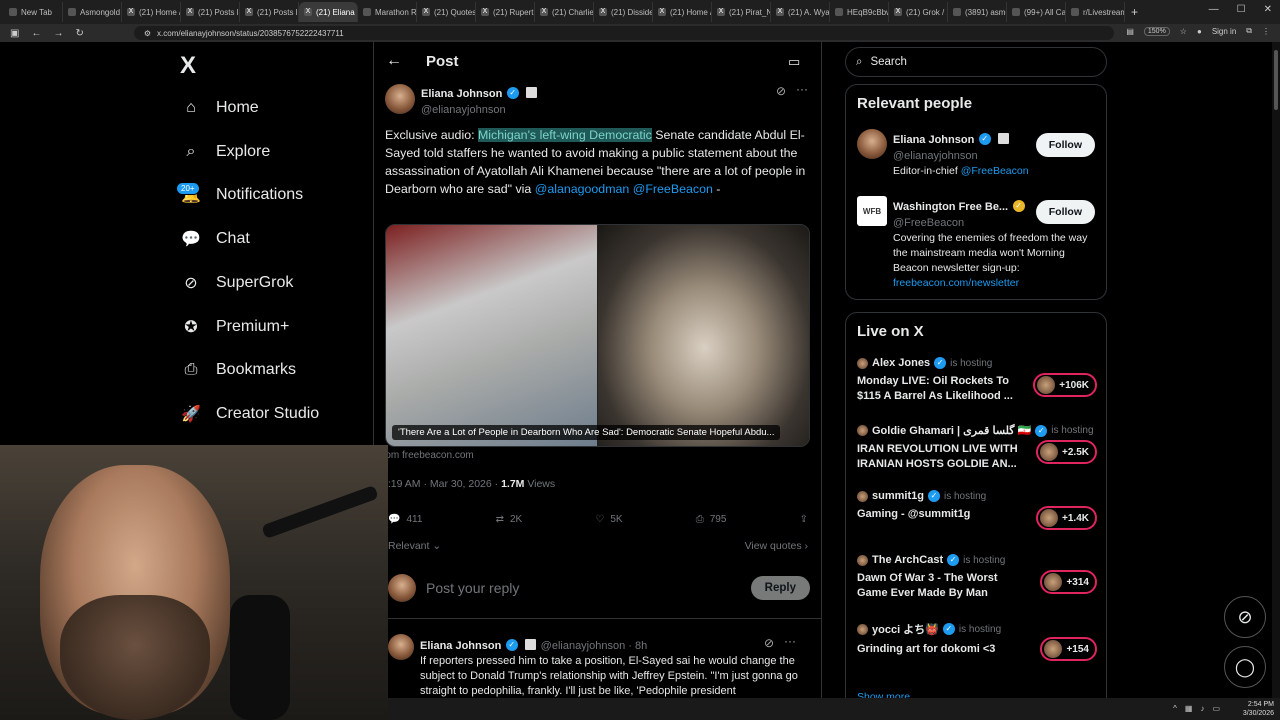  I want to click on view-quotes-link: View quotes ›, so click(776, 546).